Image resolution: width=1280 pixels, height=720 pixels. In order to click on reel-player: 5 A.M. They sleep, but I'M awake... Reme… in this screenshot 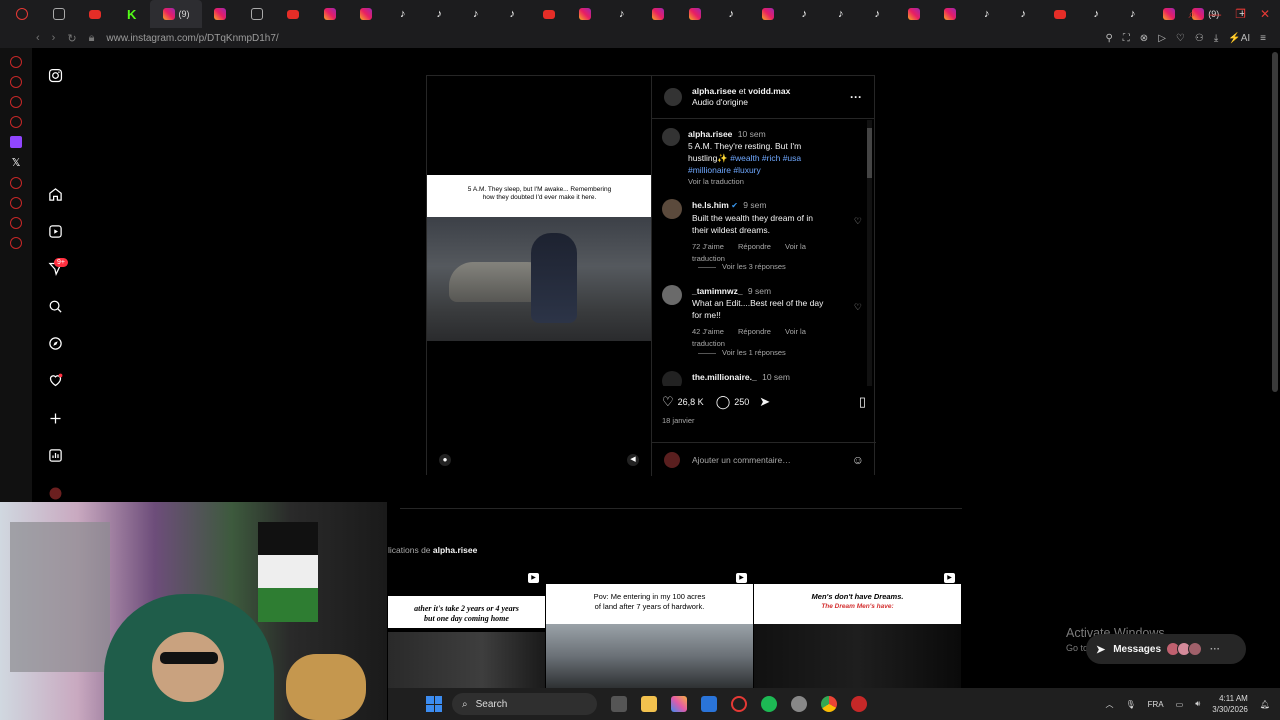, I will do `click(539, 276)`.